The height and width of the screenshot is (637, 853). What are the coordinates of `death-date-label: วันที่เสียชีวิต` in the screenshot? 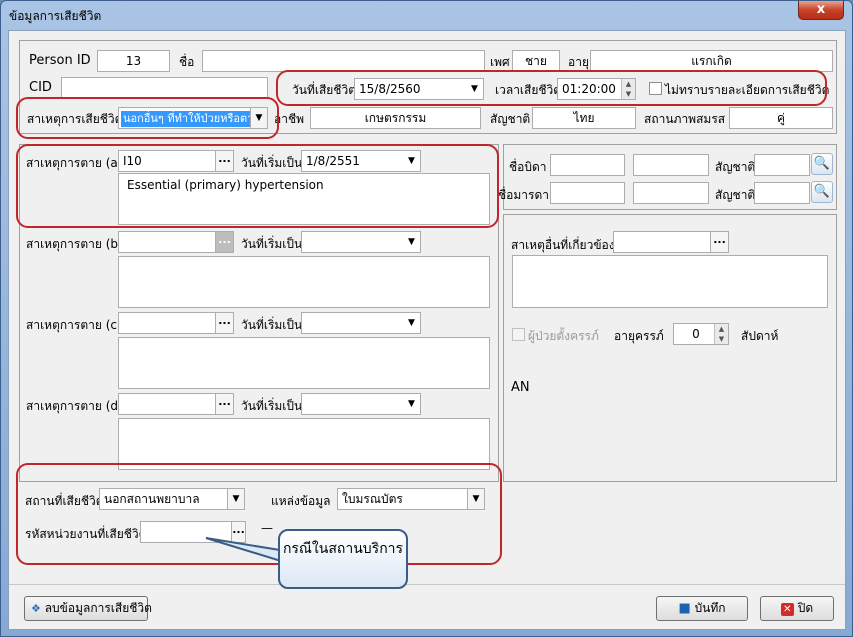 It's located at (324, 90).